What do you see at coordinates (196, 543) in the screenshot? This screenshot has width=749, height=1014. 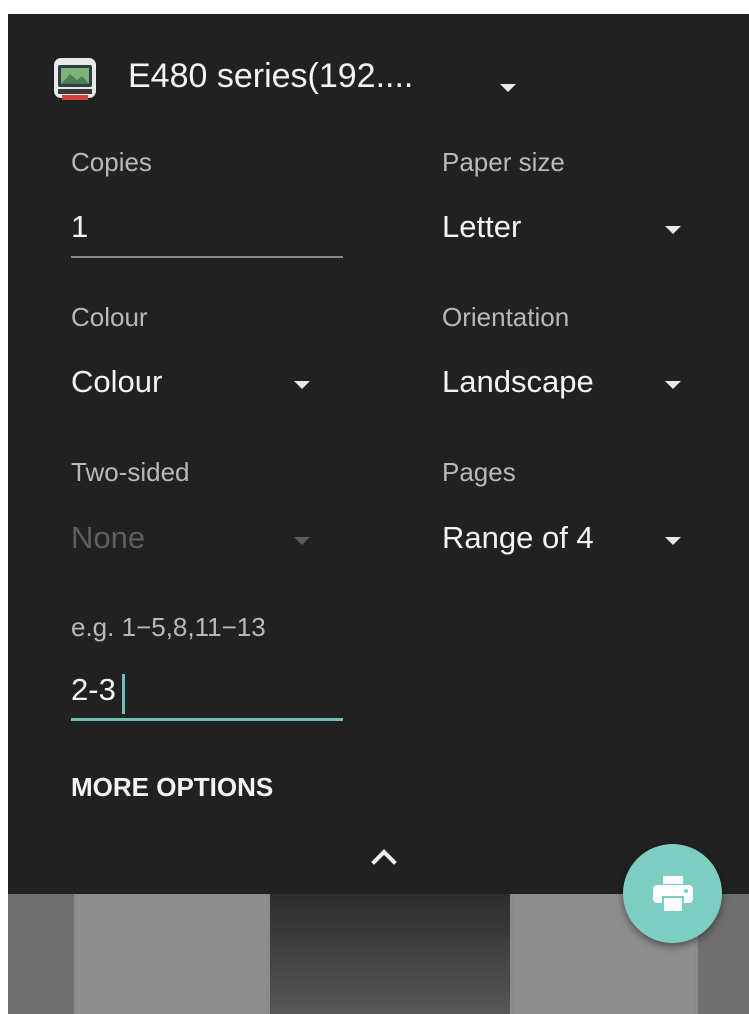 I see `two-sided-dropdown: None` at bounding box center [196, 543].